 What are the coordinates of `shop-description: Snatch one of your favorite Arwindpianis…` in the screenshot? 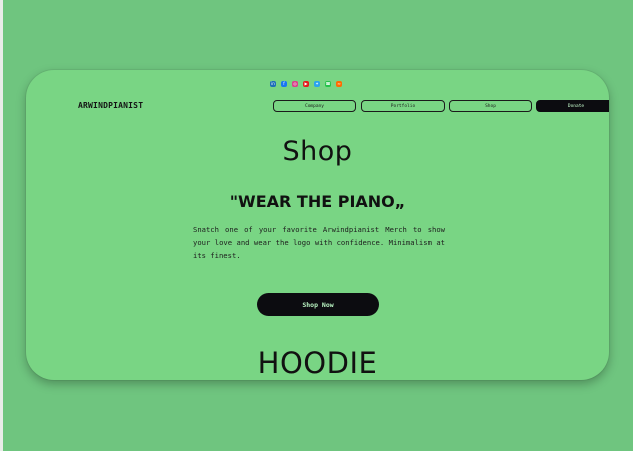 It's located at (319, 242).